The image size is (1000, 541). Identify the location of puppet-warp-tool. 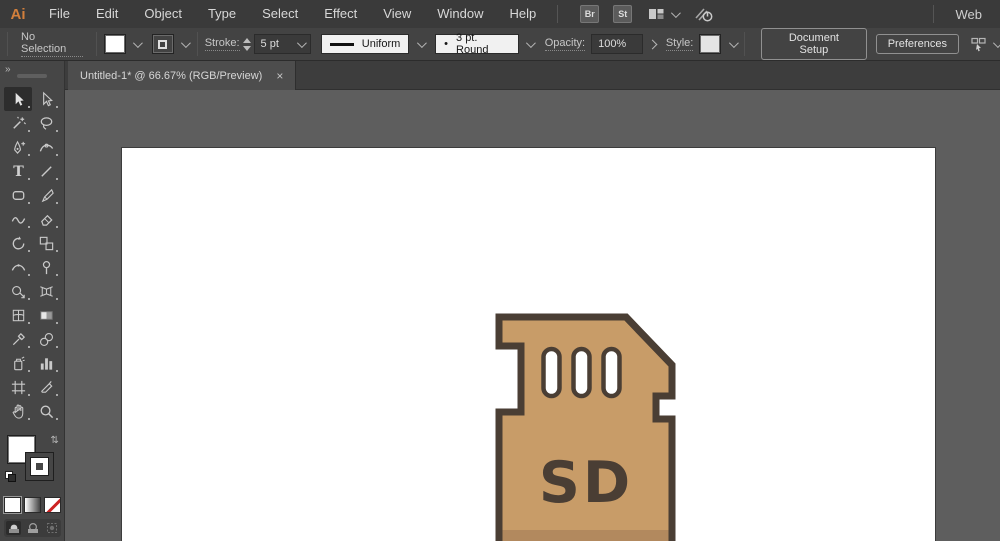
(46, 267).